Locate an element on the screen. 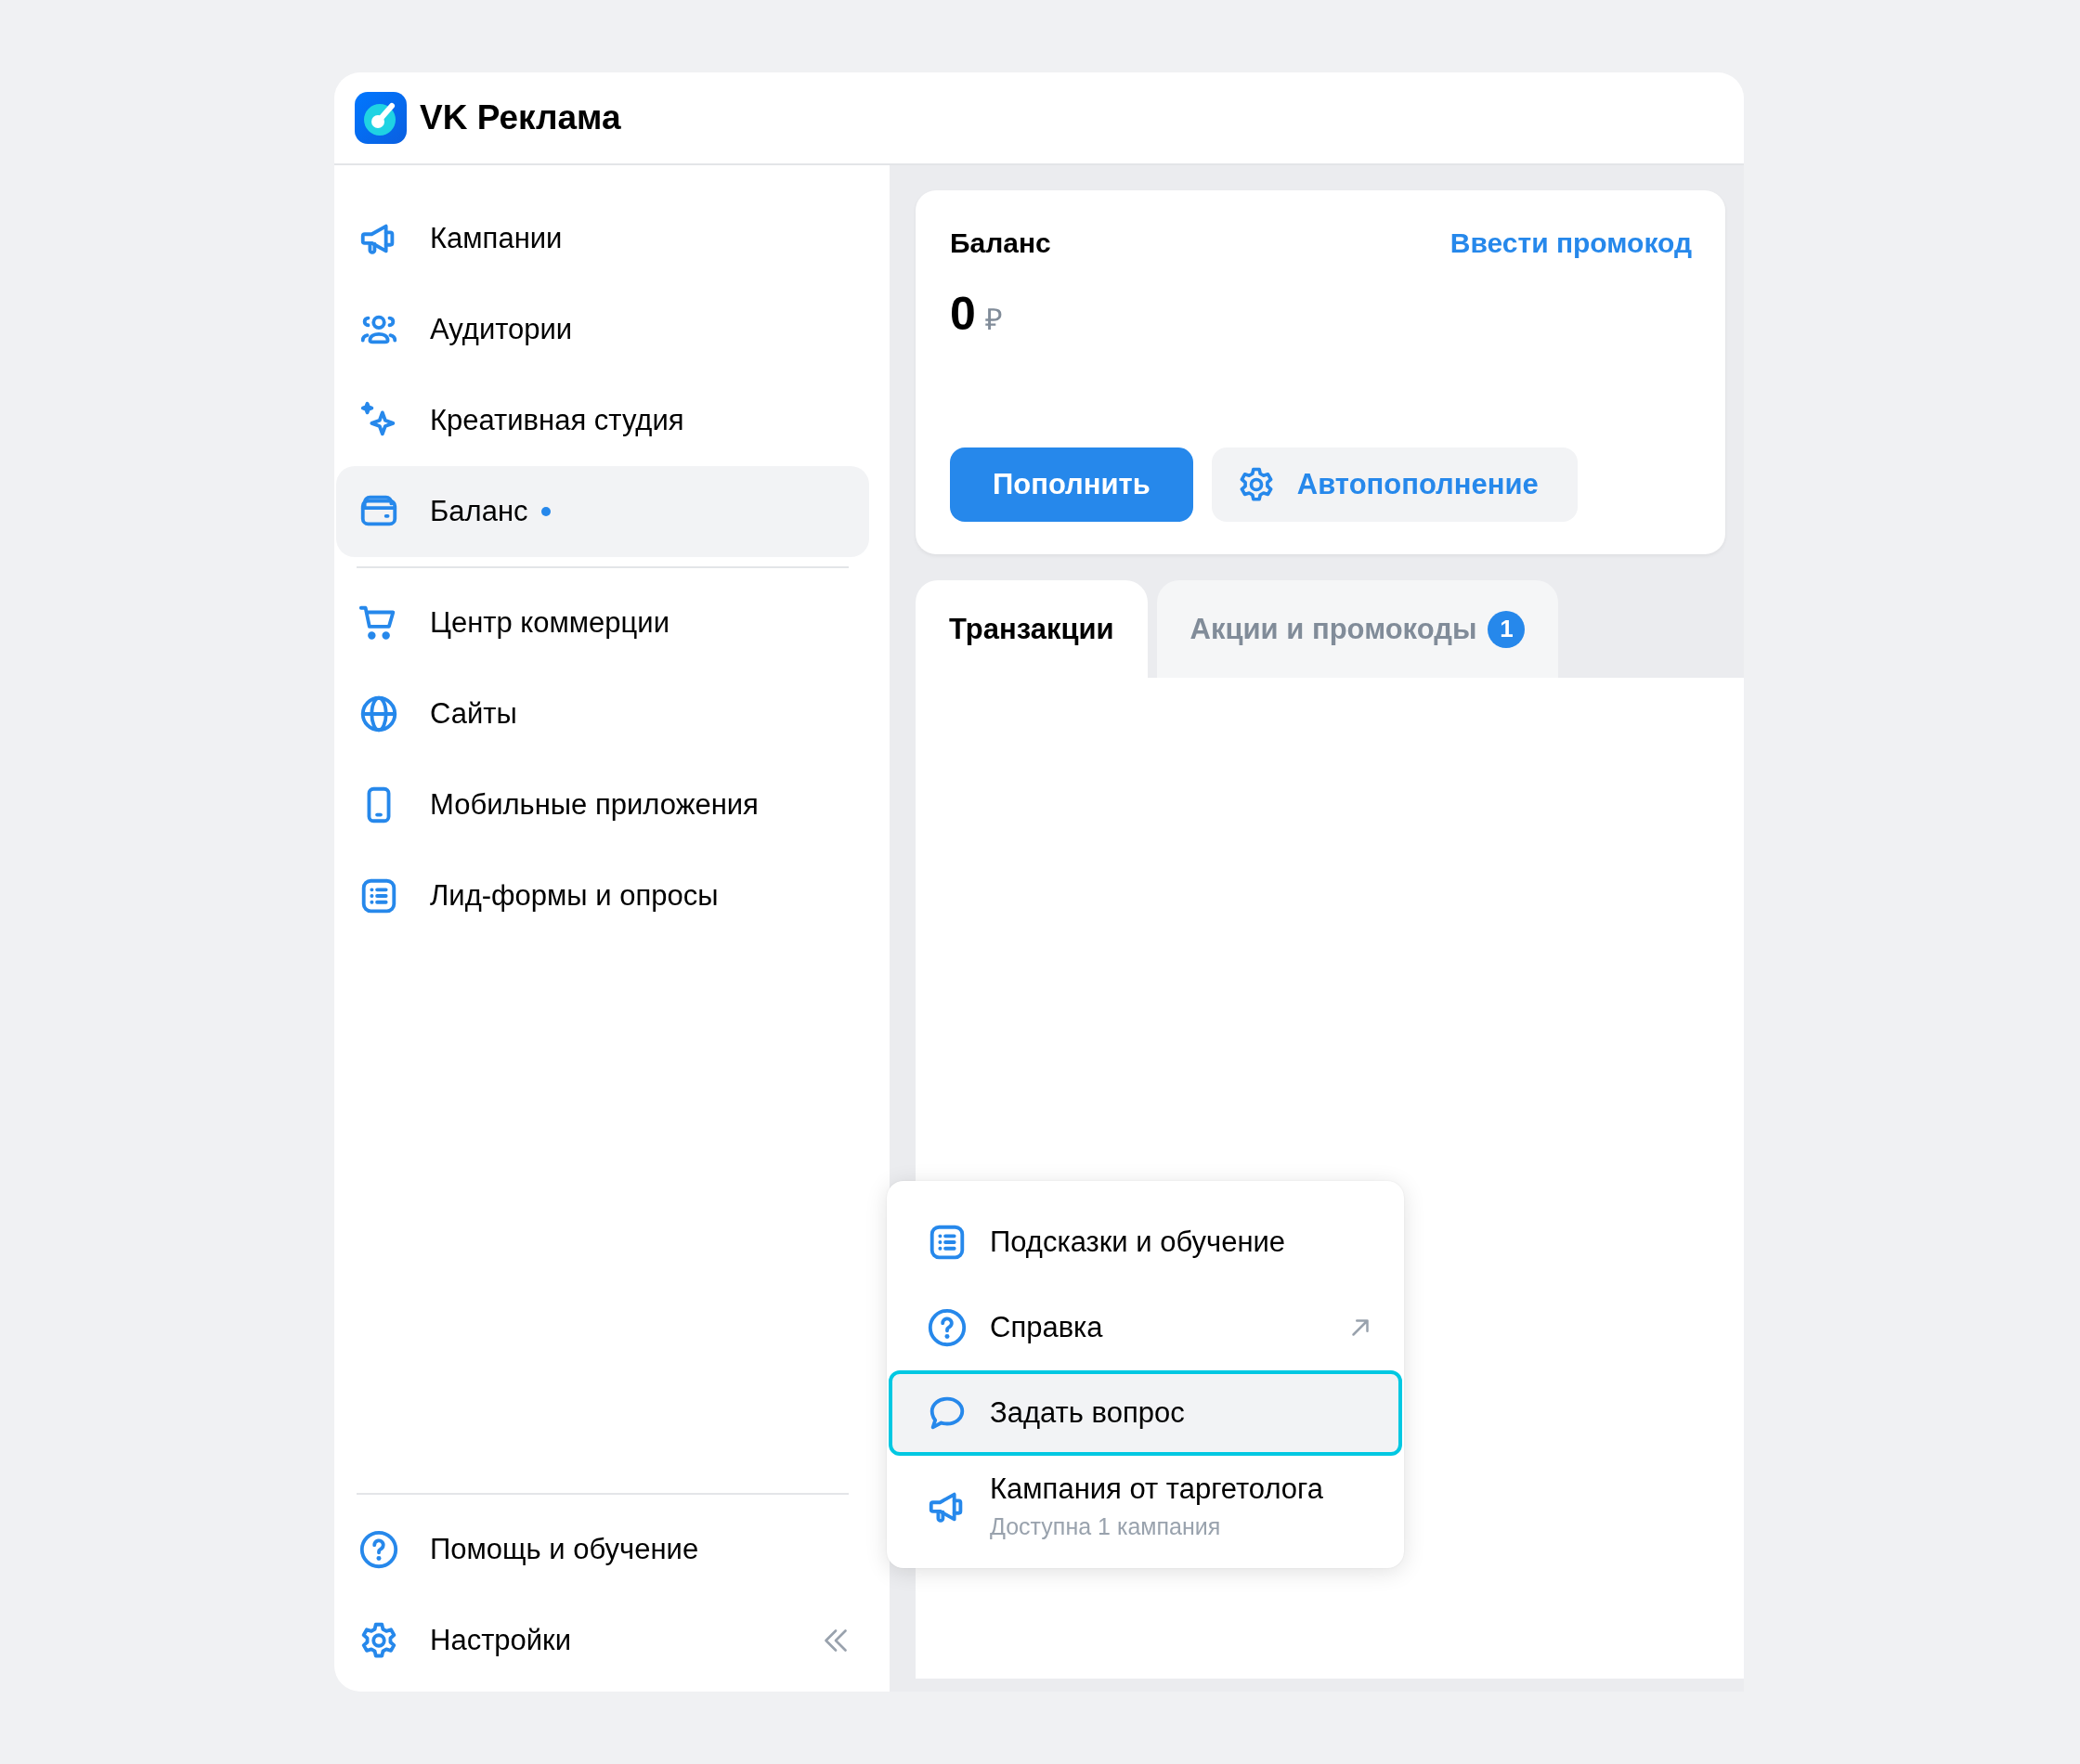  currency-sign: ₽ is located at coordinates (993, 320).